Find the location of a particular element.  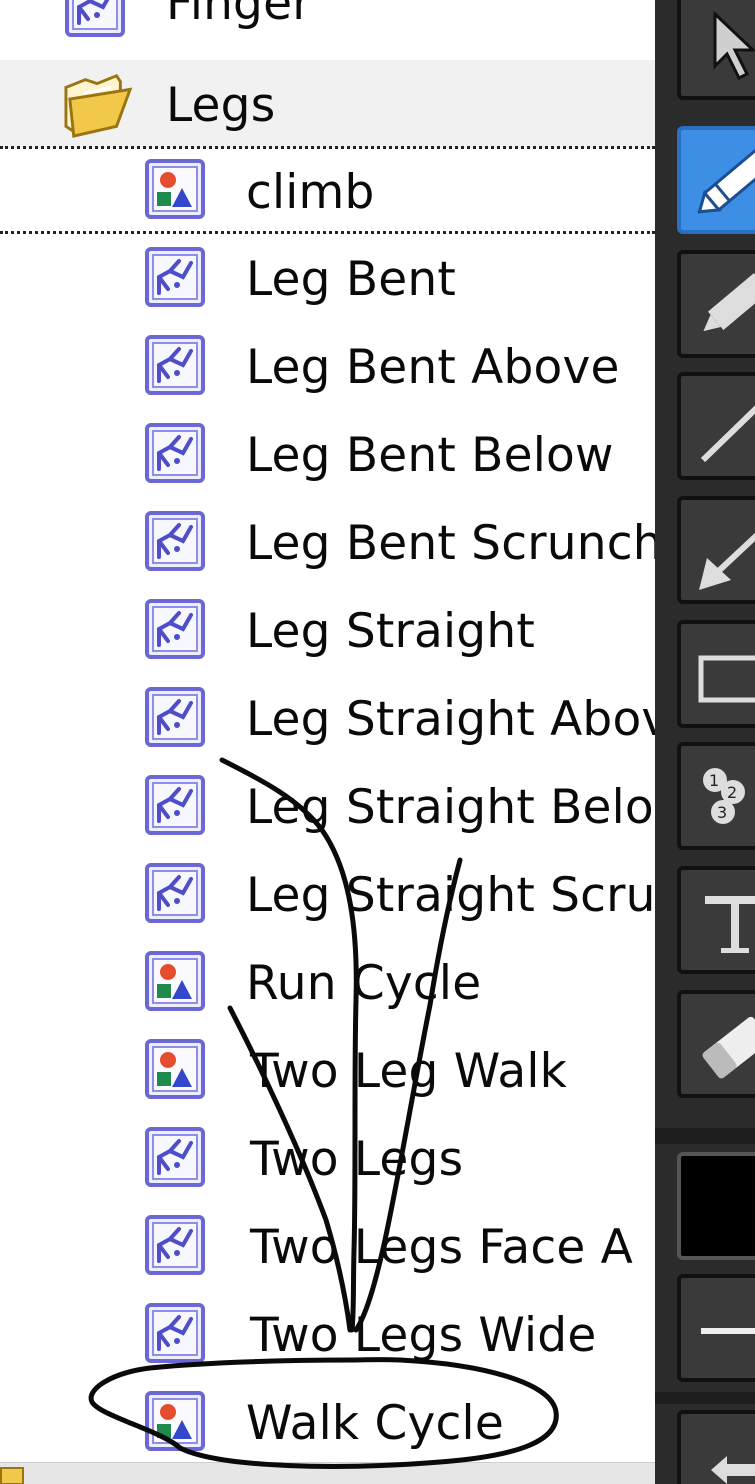

svg-text: 3 is located at coordinates (722, 812).